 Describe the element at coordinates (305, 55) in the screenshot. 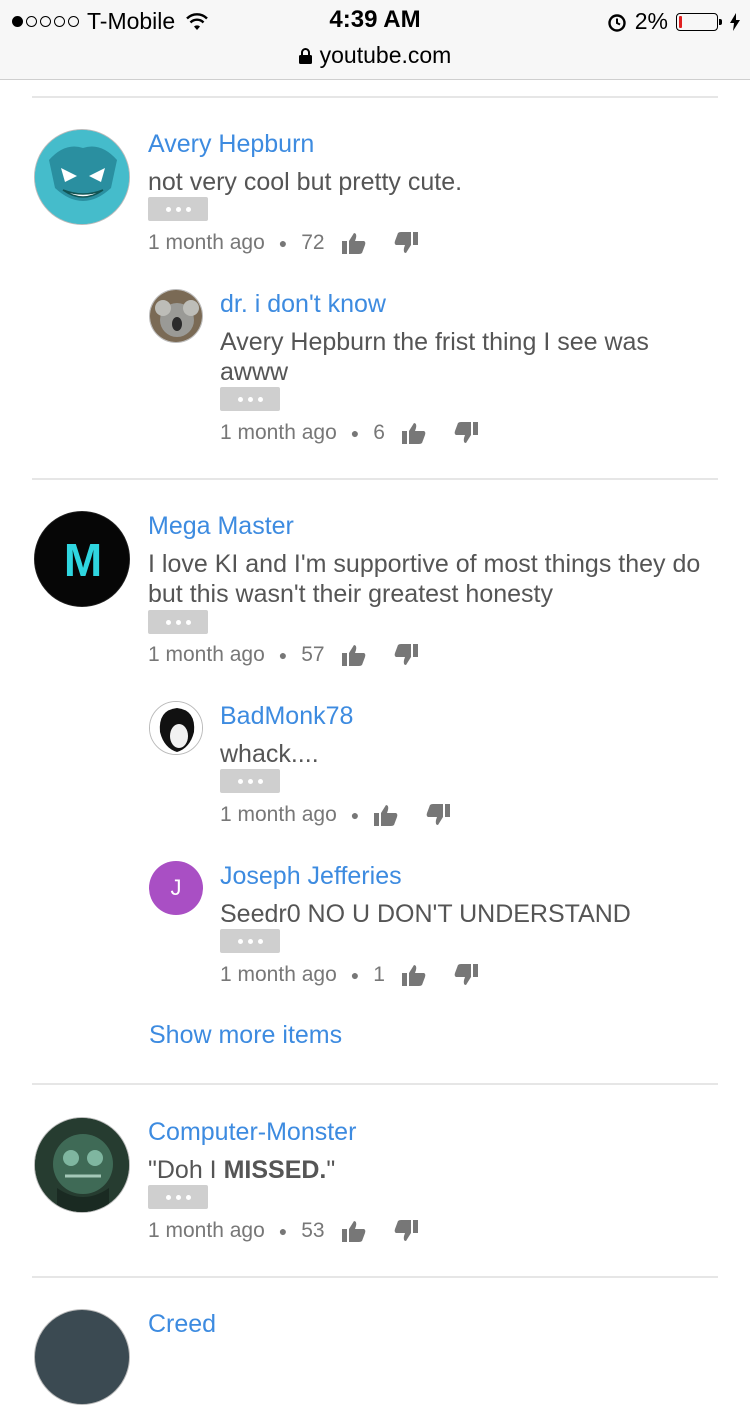

I see `lock-icon` at that location.